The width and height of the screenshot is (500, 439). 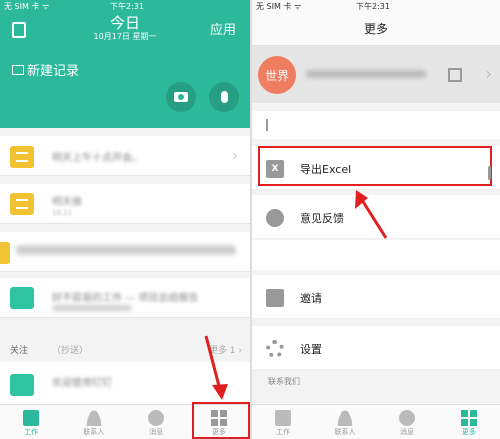 What do you see at coordinates (125, 64) in the screenshot?
I see `today-header: 无 SIM 卡 ᯤ 下午2:31 今日 10月17日 星期一 应用 新建记录` at bounding box center [125, 64].